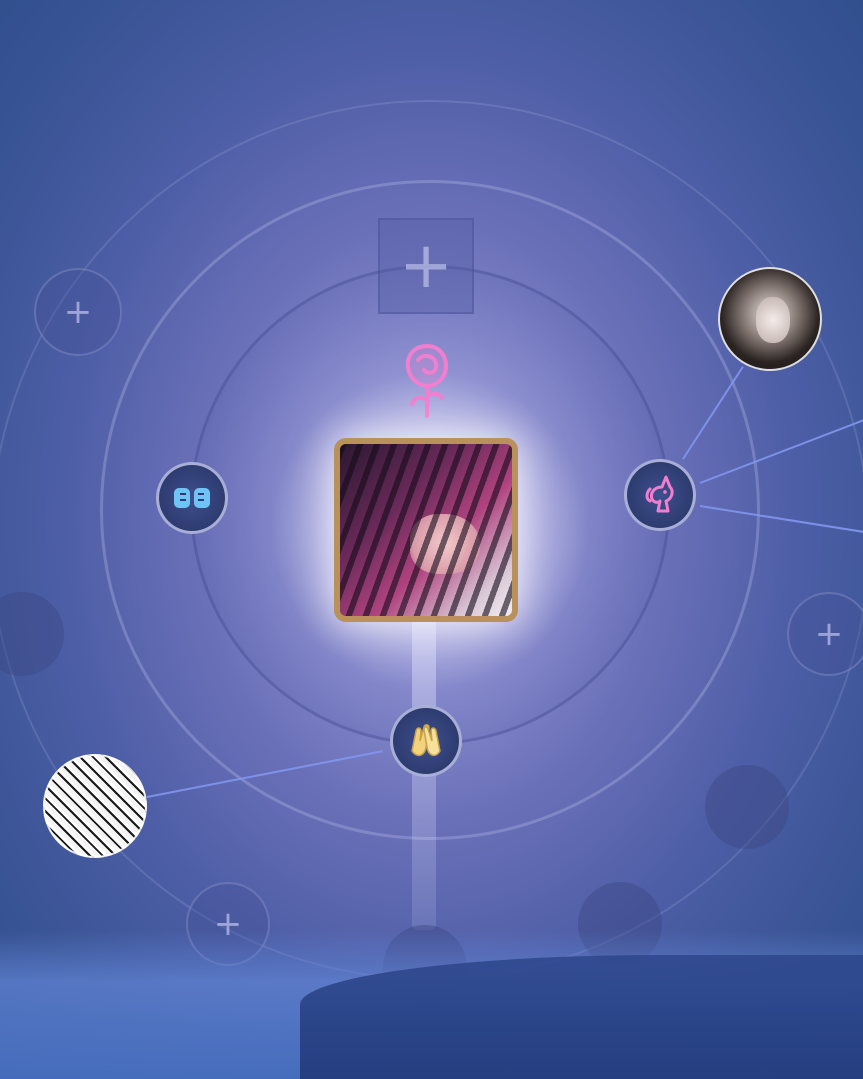  I want to click on friend-avatar-top-right, so click(770, 319).